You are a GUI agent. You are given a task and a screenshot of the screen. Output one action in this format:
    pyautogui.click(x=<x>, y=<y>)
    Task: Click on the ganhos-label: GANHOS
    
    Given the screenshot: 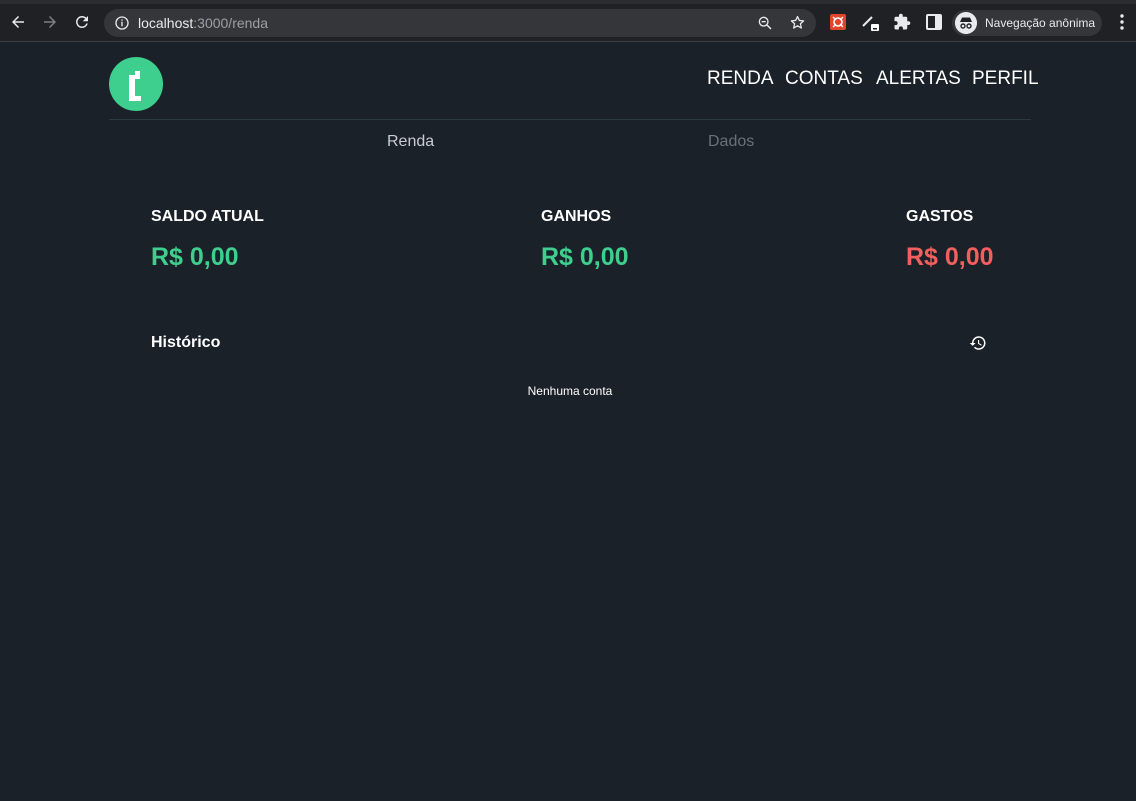 What is the action you would take?
    pyautogui.click(x=576, y=216)
    